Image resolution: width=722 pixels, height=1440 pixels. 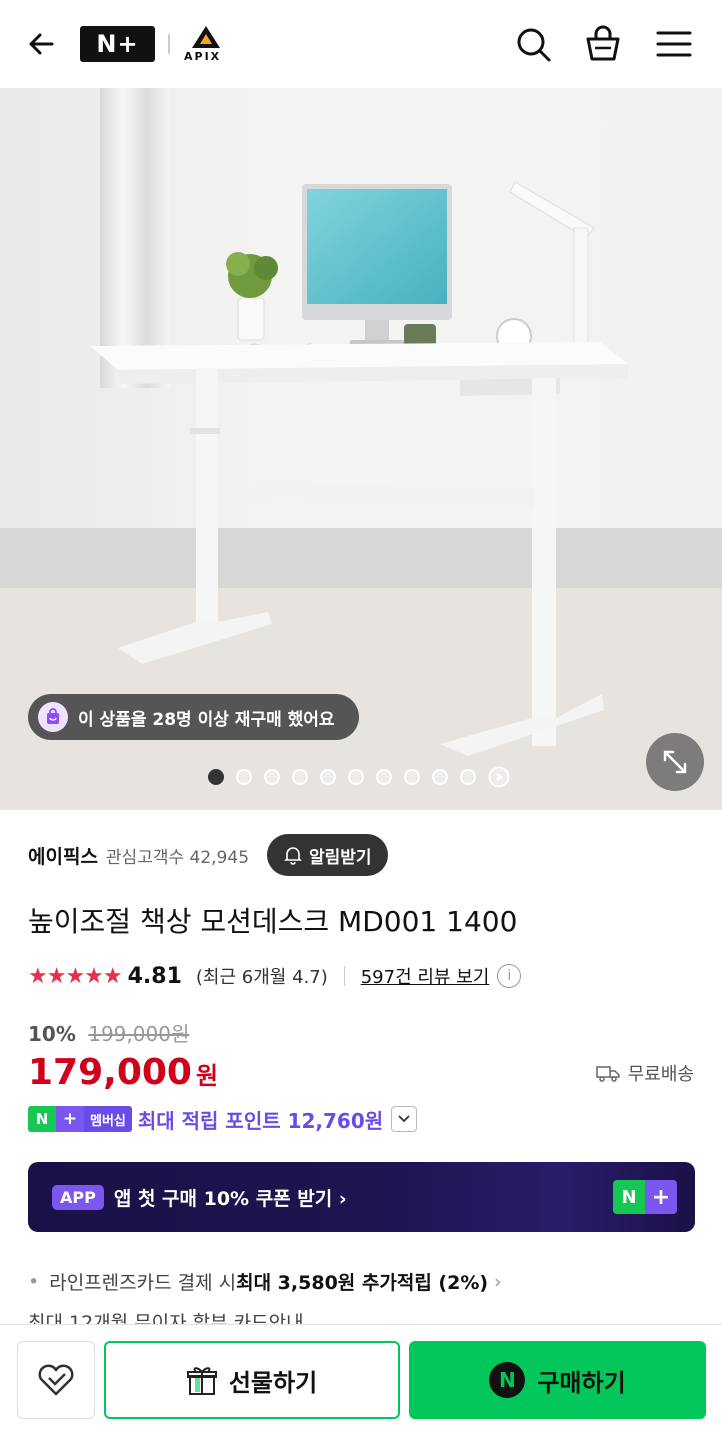 What do you see at coordinates (340, 857) in the screenshot?
I see `alarm-label: 알림받기` at bounding box center [340, 857].